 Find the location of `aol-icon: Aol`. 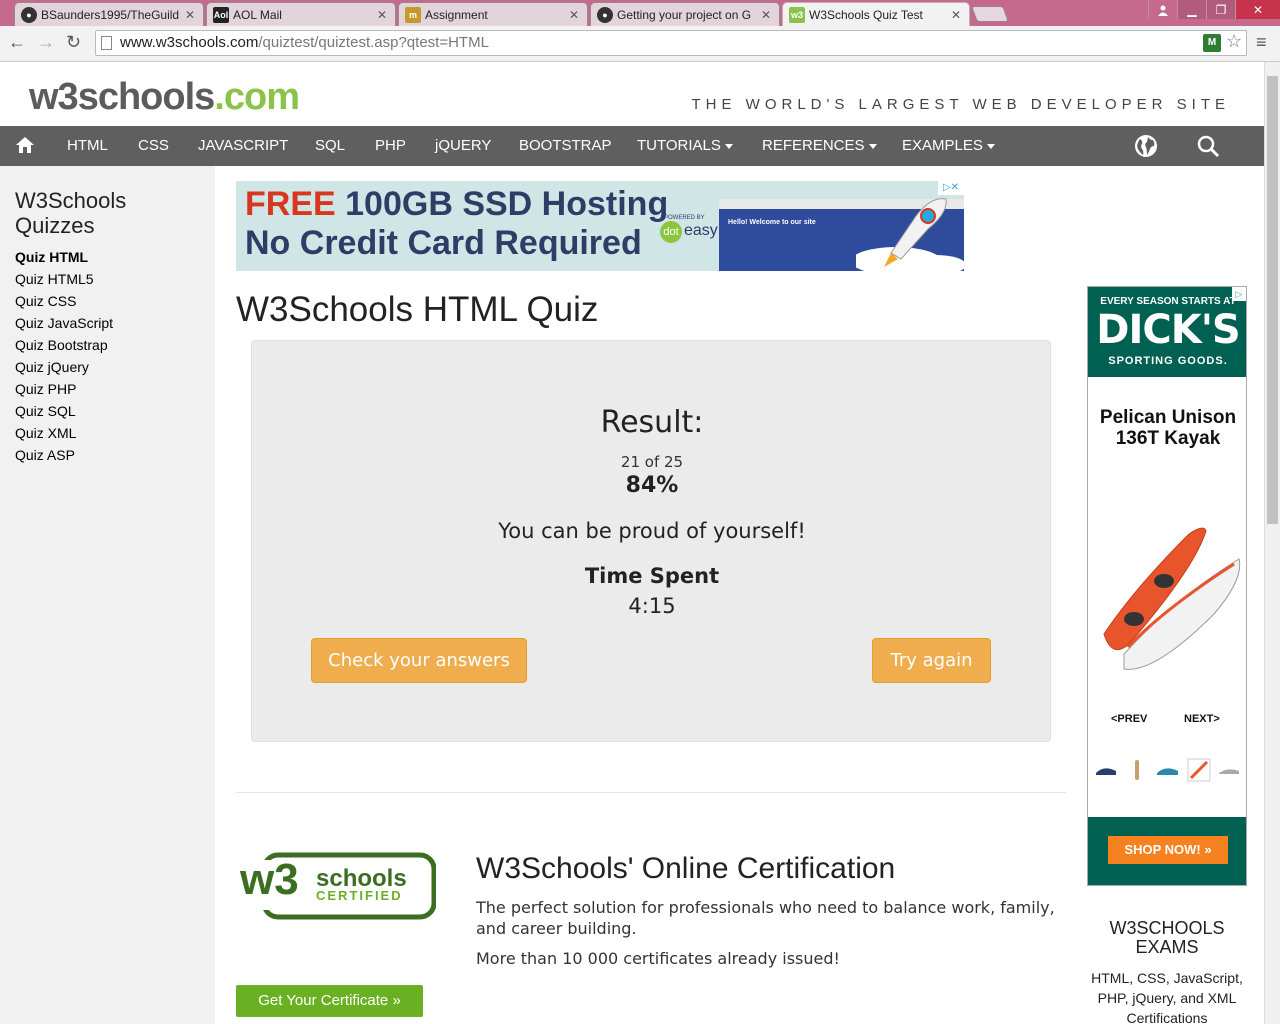

aol-icon: Aol is located at coordinates (221, 14).